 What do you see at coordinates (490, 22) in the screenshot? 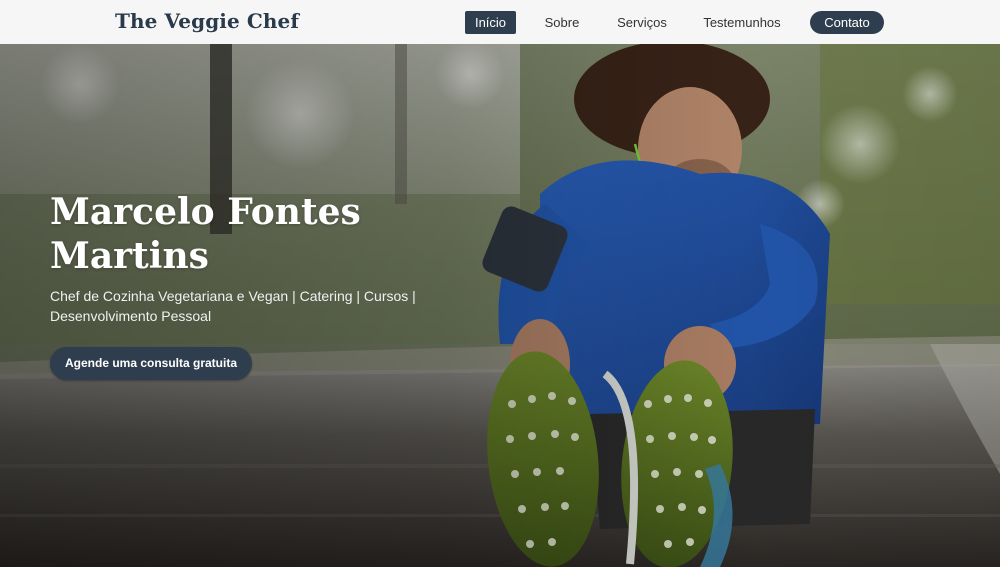
I see `nav-inicio: Início` at bounding box center [490, 22].